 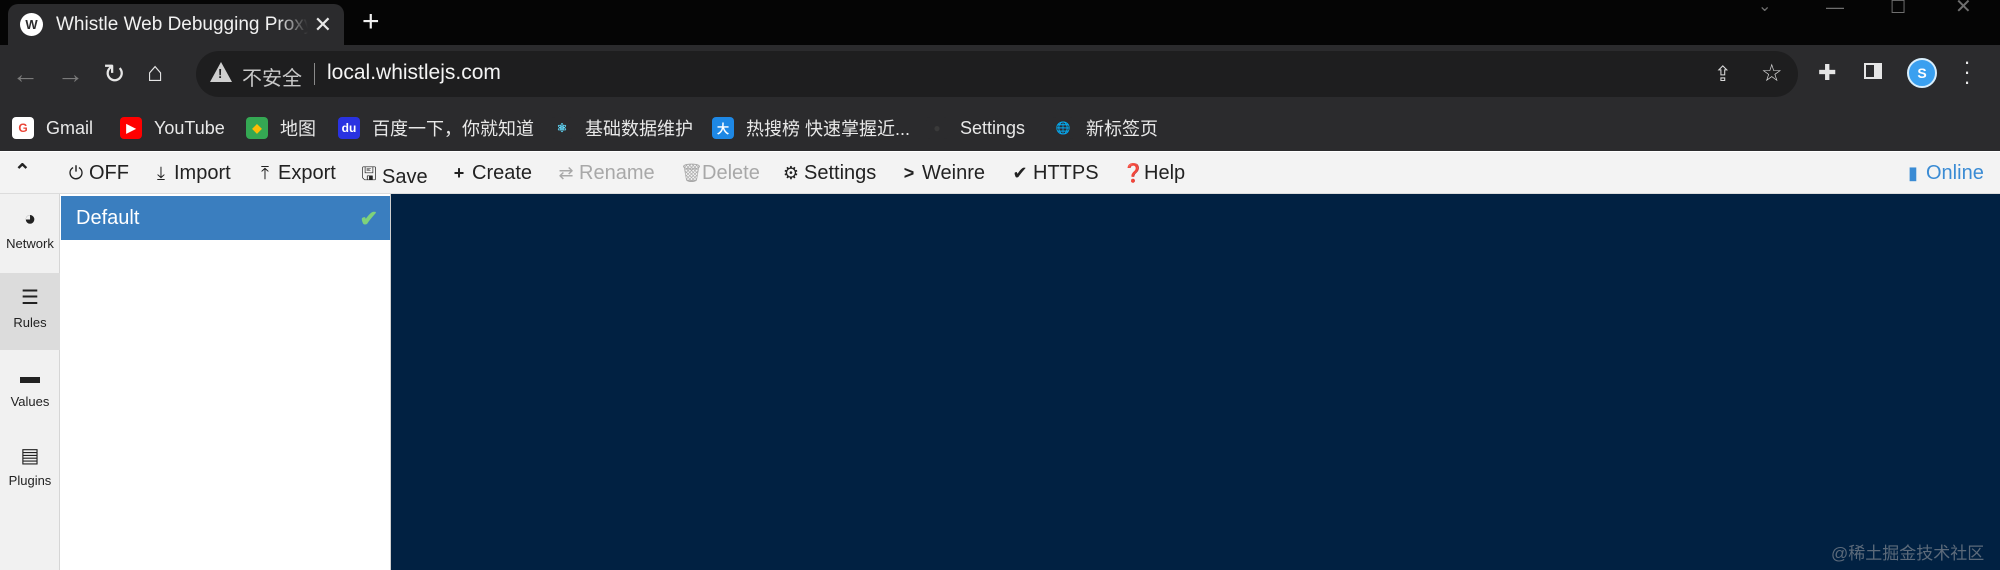 I want to click on github-icon: ●, so click(x=937, y=128).